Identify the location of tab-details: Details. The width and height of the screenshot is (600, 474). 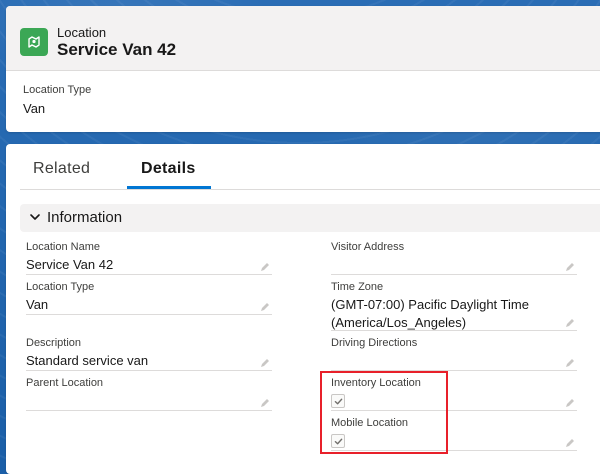
(168, 169).